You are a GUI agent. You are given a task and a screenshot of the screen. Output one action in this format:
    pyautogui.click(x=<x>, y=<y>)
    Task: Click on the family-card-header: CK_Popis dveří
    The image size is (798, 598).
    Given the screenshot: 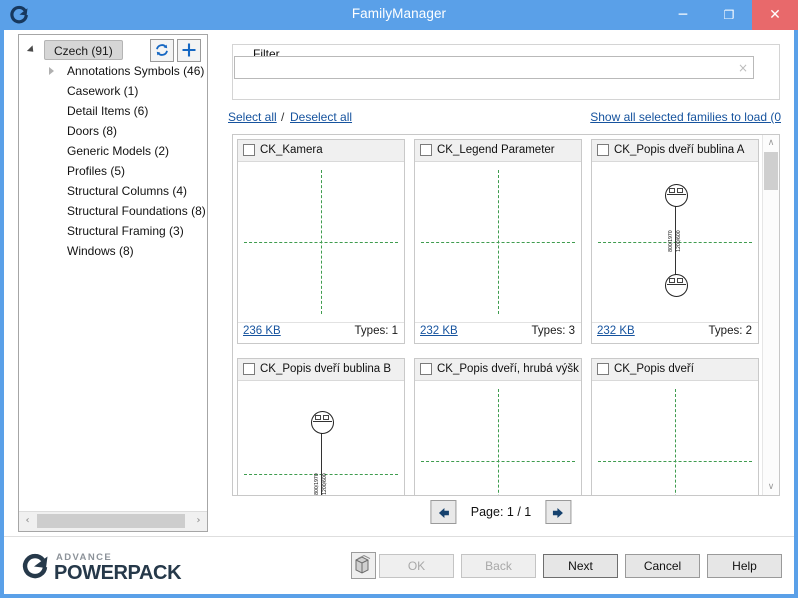 What is the action you would take?
    pyautogui.click(x=675, y=370)
    